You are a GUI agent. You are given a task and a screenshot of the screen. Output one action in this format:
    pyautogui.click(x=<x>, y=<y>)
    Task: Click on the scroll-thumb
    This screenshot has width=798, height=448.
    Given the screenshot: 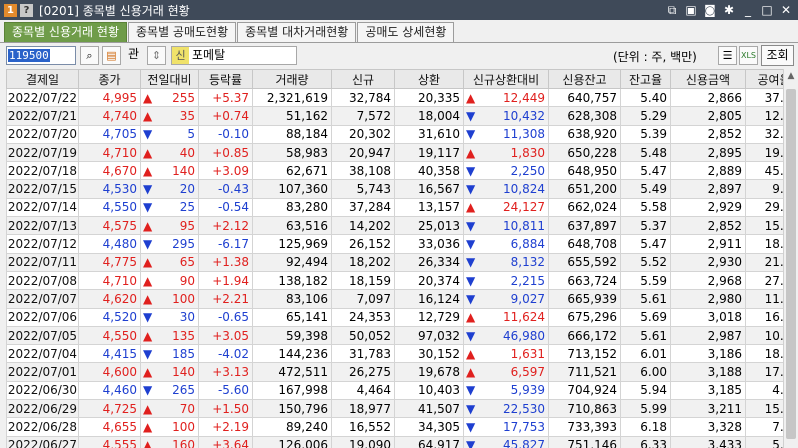 What is the action you would take?
    pyautogui.click(x=791, y=264)
    